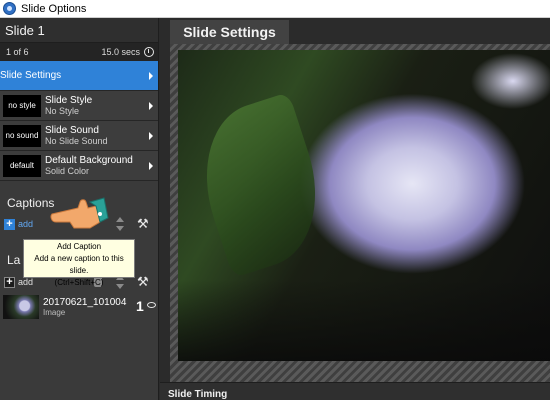  I want to click on window-titlebar: Slide Options, so click(275, 9).